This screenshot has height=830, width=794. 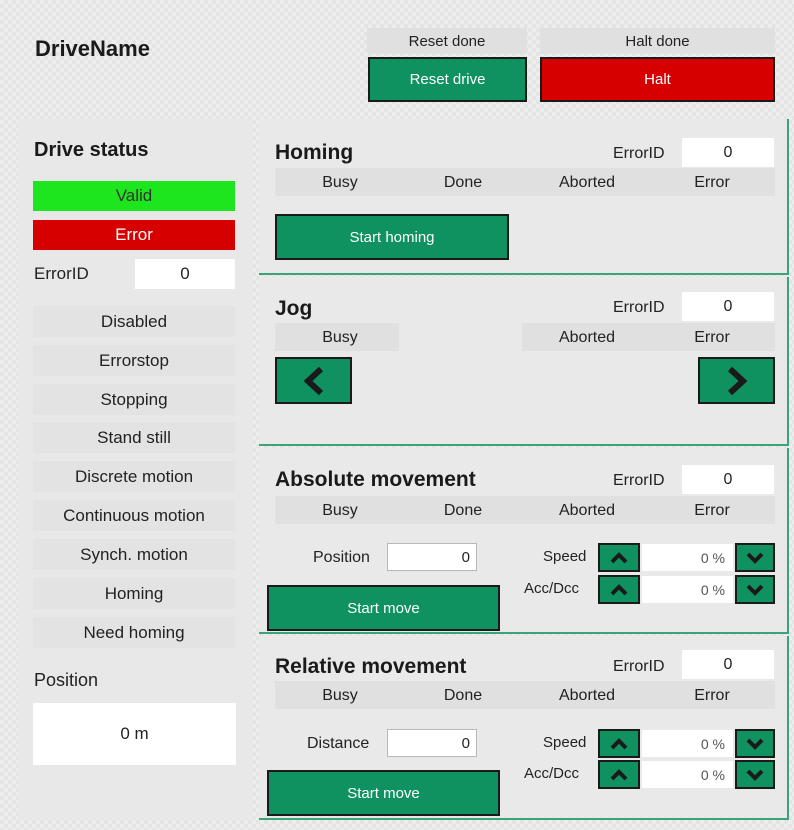 I want to click on homing-errorid-label: ErrorID, so click(x=639, y=153).